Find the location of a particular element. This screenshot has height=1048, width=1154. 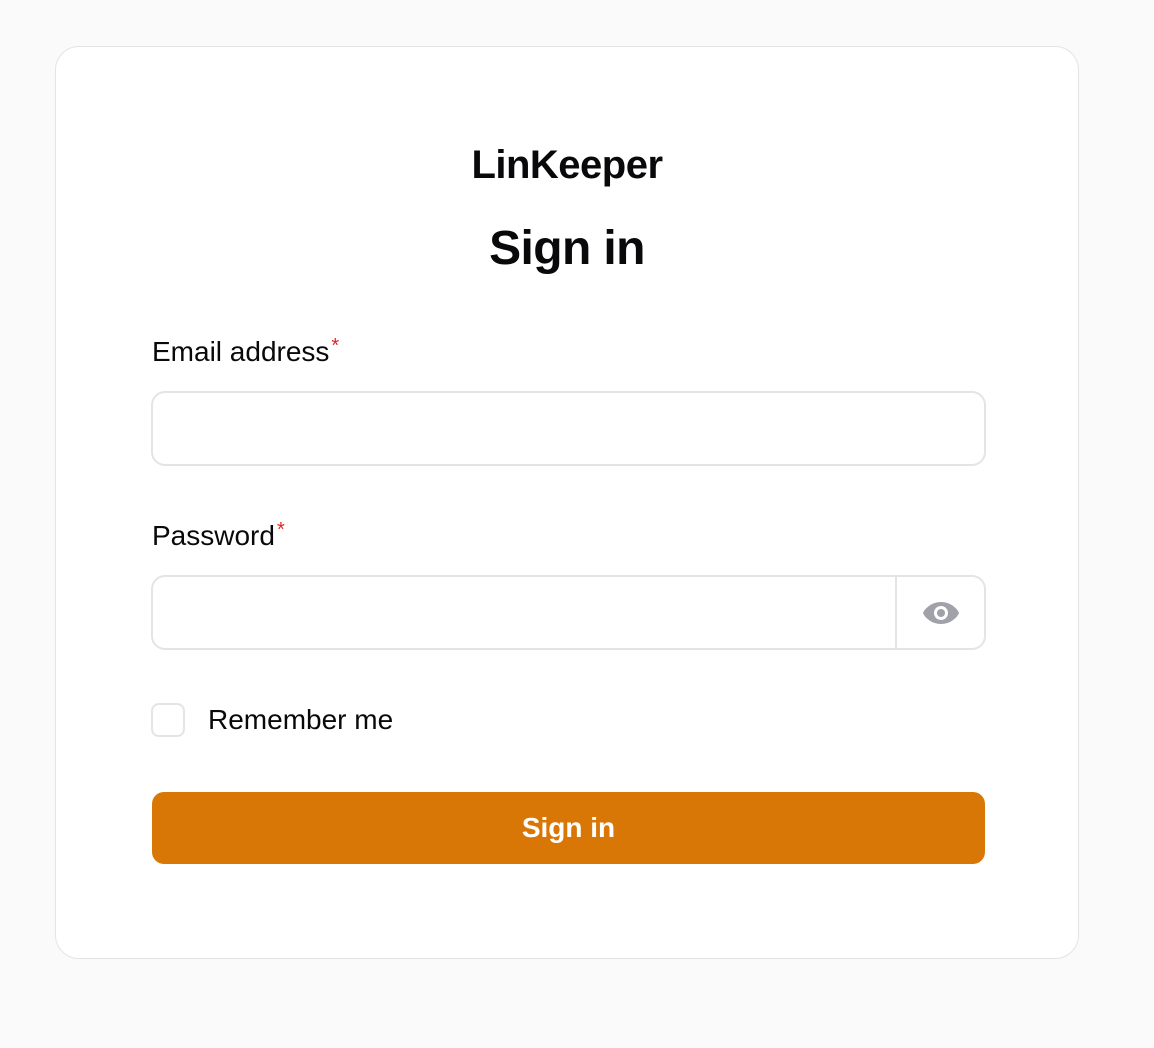

email-label-text: Email address is located at coordinates (241, 351).